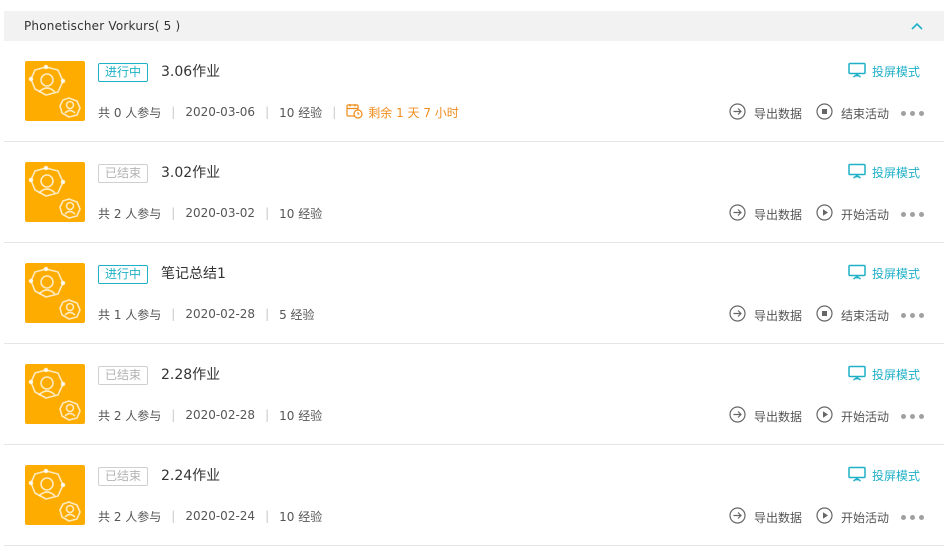  Describe the element at coordinates (190, 476) in the screenshot. I see `activity-title: 2.24作业` at that location.